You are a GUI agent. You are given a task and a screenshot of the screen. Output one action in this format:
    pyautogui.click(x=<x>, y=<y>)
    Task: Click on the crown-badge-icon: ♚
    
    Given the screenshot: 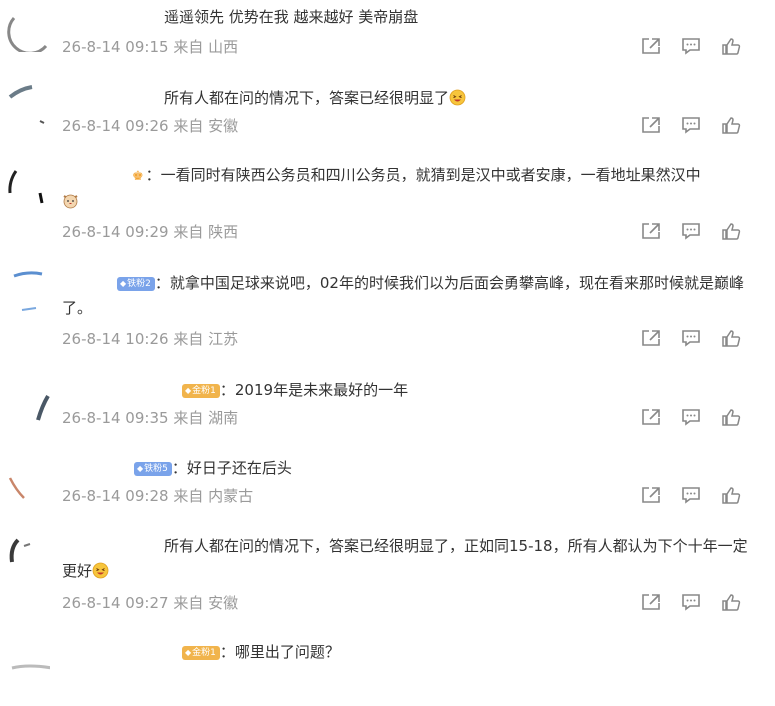 What is the action you would take?
    pyautogui.click(x=138, y=176)
    